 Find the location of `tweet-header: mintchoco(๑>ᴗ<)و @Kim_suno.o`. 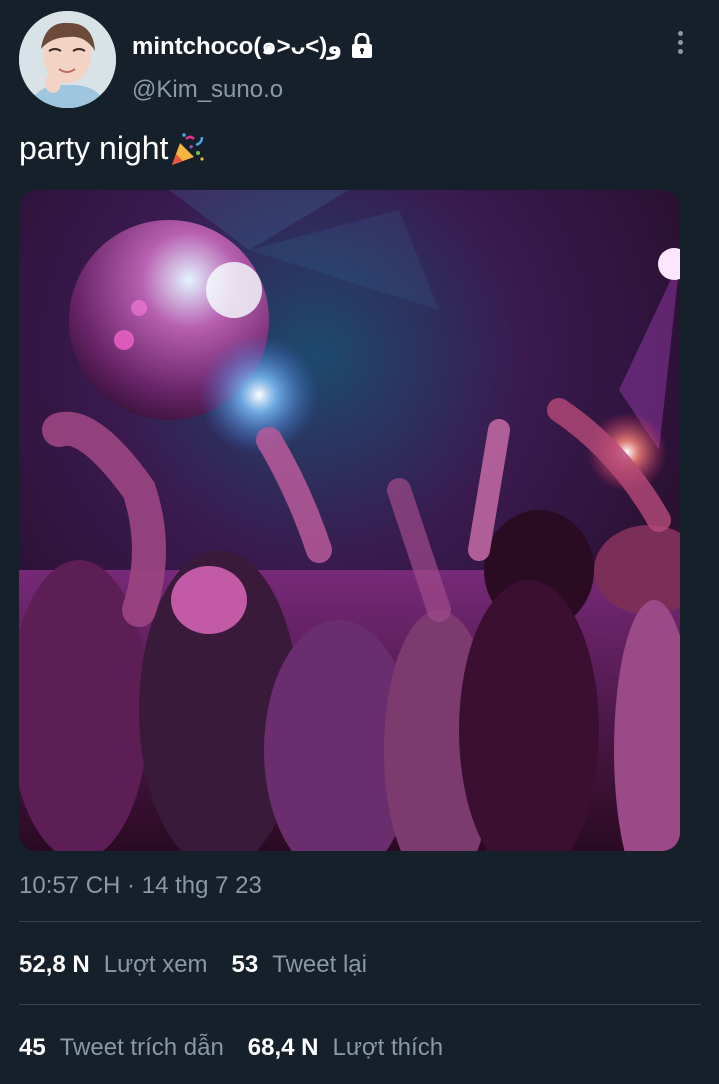

tweet-header: mintchoco(๑>ᴗ<)و @Kim_suno.o is located at coordinates (359, 60).